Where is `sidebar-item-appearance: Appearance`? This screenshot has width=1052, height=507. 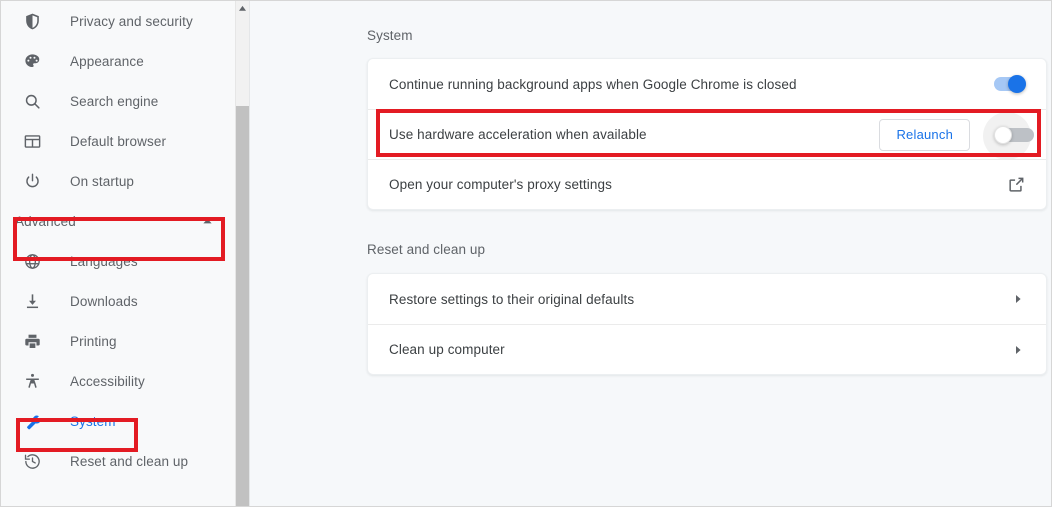 sidebar-item-appearance: Appearance is located at coordinates (118, 61).